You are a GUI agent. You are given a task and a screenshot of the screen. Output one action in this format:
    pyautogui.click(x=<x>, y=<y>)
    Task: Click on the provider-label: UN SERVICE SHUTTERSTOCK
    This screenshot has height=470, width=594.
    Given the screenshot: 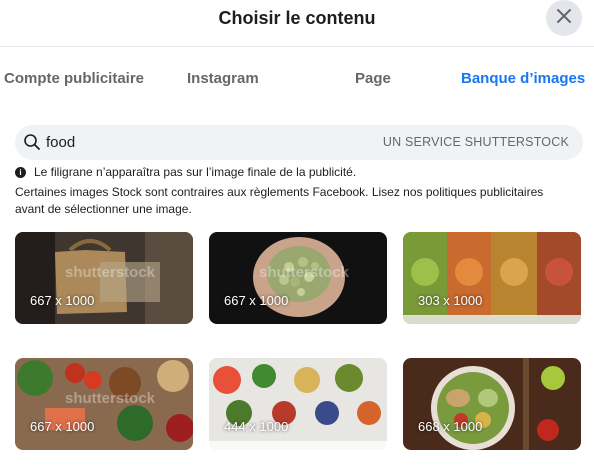 What is the action you would take?
    pyautogui.click(x=475, y=142)
    